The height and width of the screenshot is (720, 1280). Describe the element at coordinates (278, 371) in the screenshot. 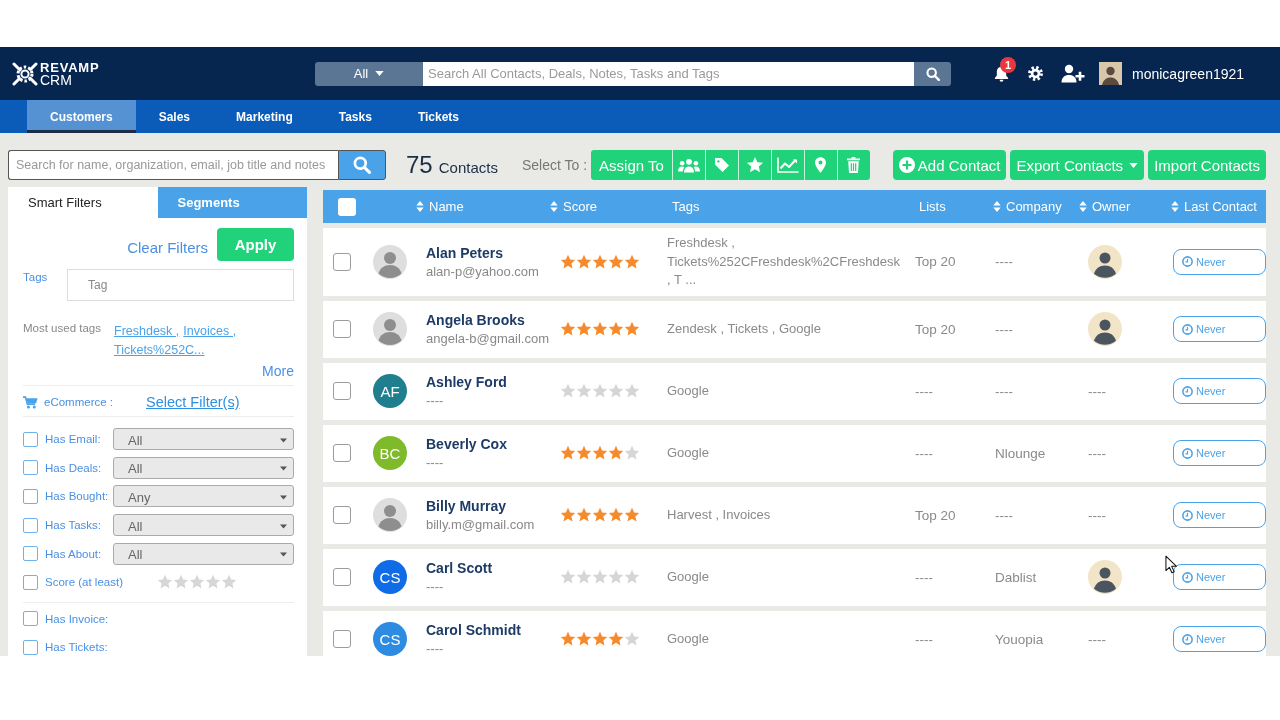

I see `more-link: More` at that location.